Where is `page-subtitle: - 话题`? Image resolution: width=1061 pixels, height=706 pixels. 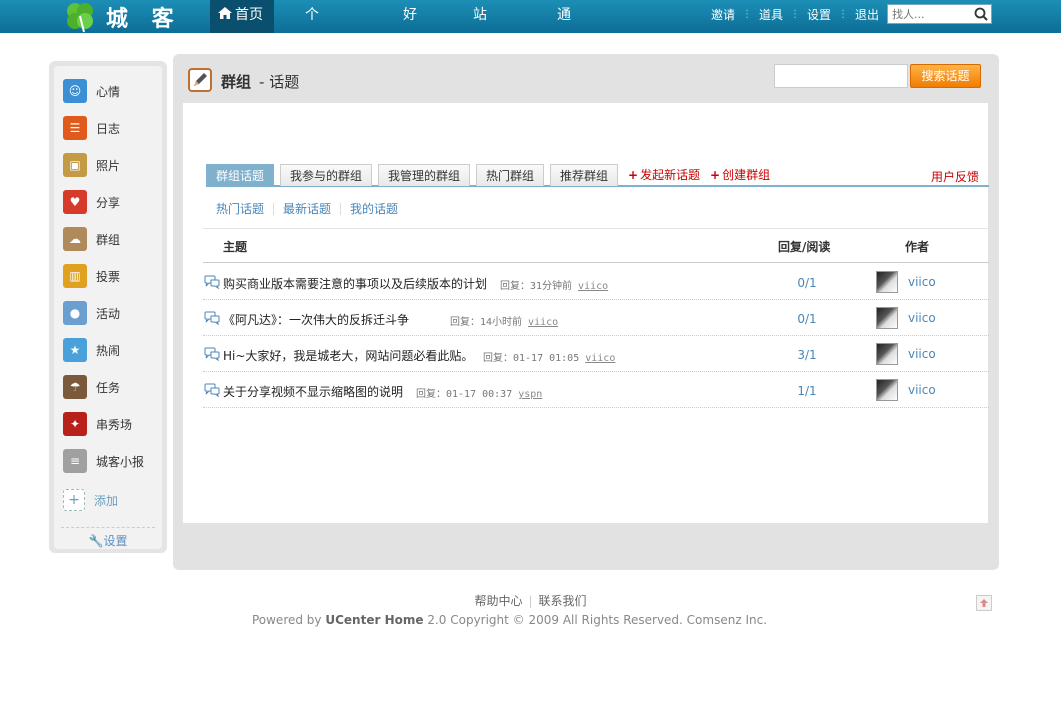 page-subtitle: - 话题 is located at coordinates (279, 82).